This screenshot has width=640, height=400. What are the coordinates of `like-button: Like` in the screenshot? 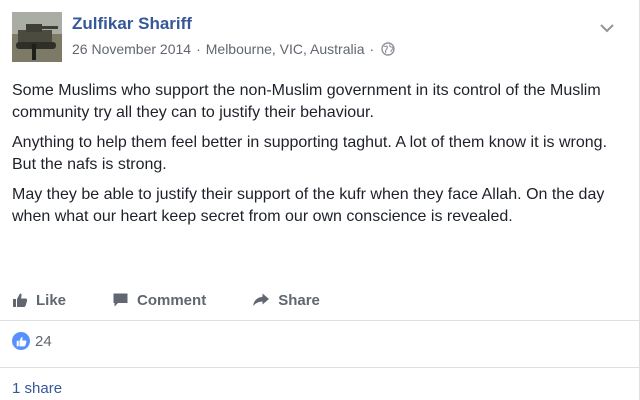 It's located at (39, 300).